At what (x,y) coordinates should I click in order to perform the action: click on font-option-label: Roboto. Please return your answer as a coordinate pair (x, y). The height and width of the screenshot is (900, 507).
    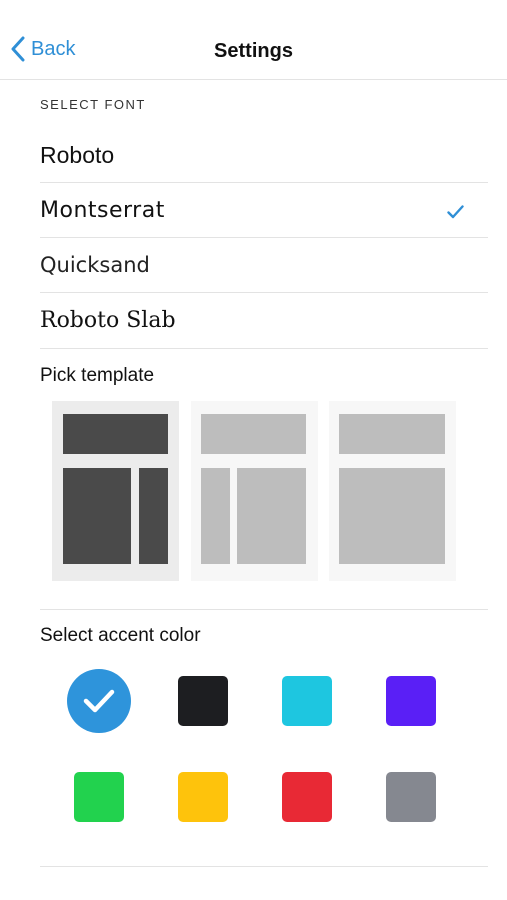
    Looking at the image, I should click on (77, 154).